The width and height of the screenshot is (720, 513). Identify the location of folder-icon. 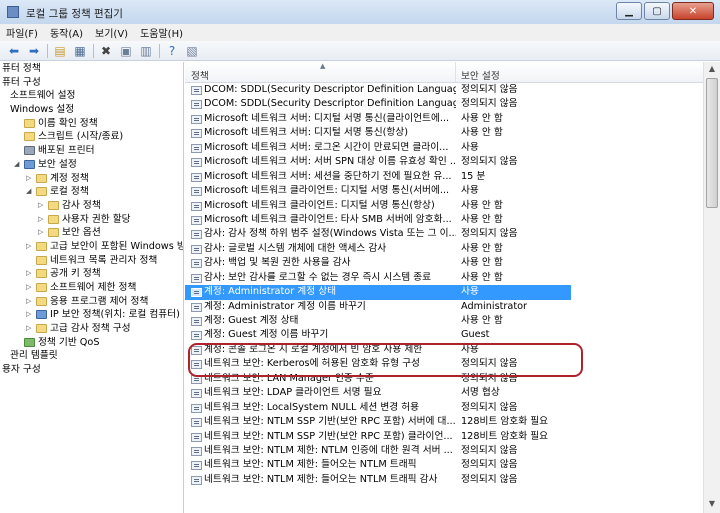
(41, 287).